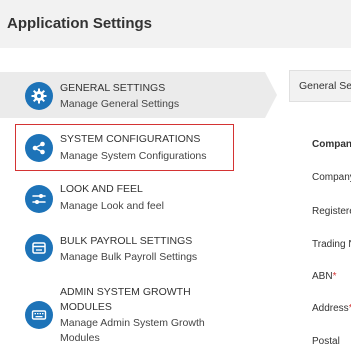 The image size is (351, 345). What do you see at coordinates (80, 23) in the screenshot?
I see `page-title: Application Settings` at bounding box center [80, 23].